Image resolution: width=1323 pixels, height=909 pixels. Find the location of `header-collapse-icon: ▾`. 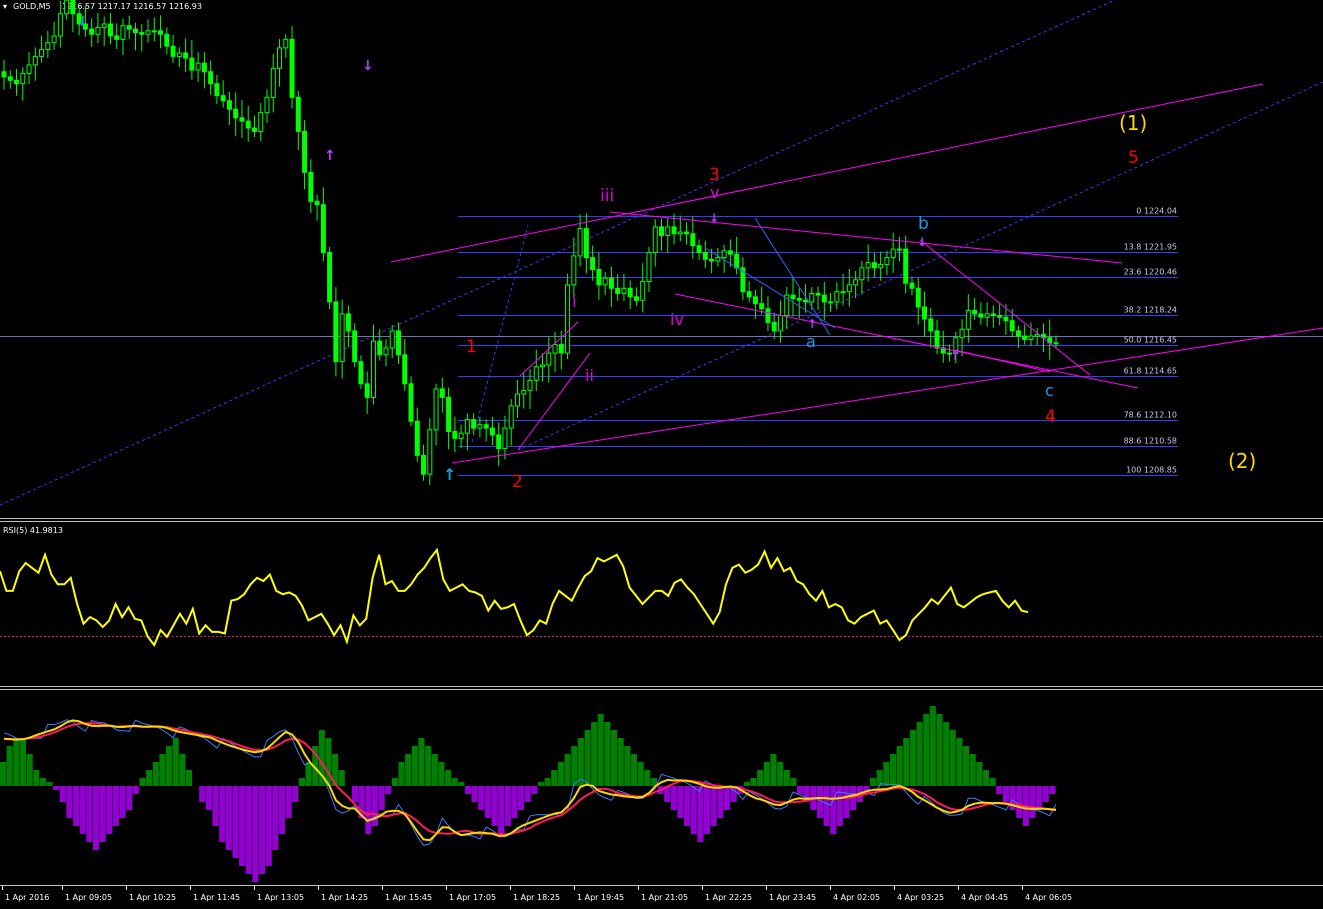

header-collapse-icon: ▾ is located at coordinates (5, 6).